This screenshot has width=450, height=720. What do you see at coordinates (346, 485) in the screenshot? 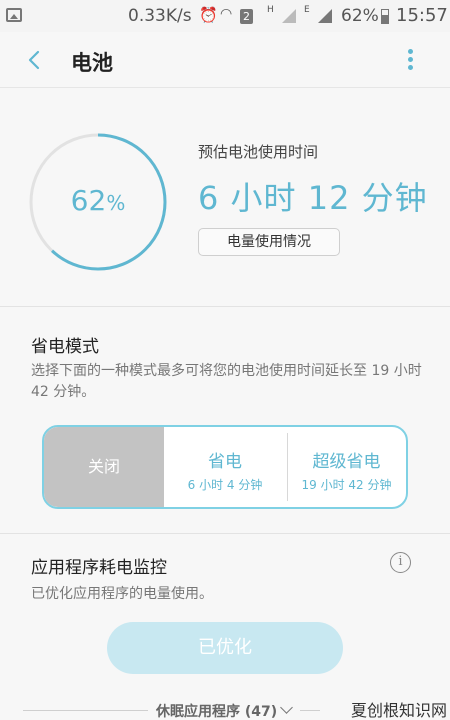
I see `mode-ultra-power-saving-duration: 19 小时 42 分钟` at bounding box center [346, 485].